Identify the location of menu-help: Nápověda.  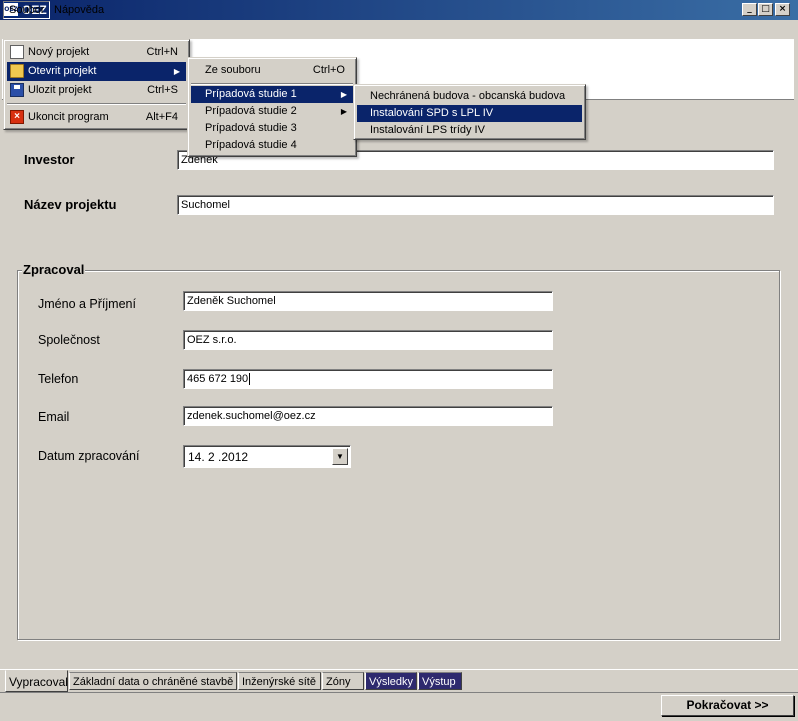
(79, 10).